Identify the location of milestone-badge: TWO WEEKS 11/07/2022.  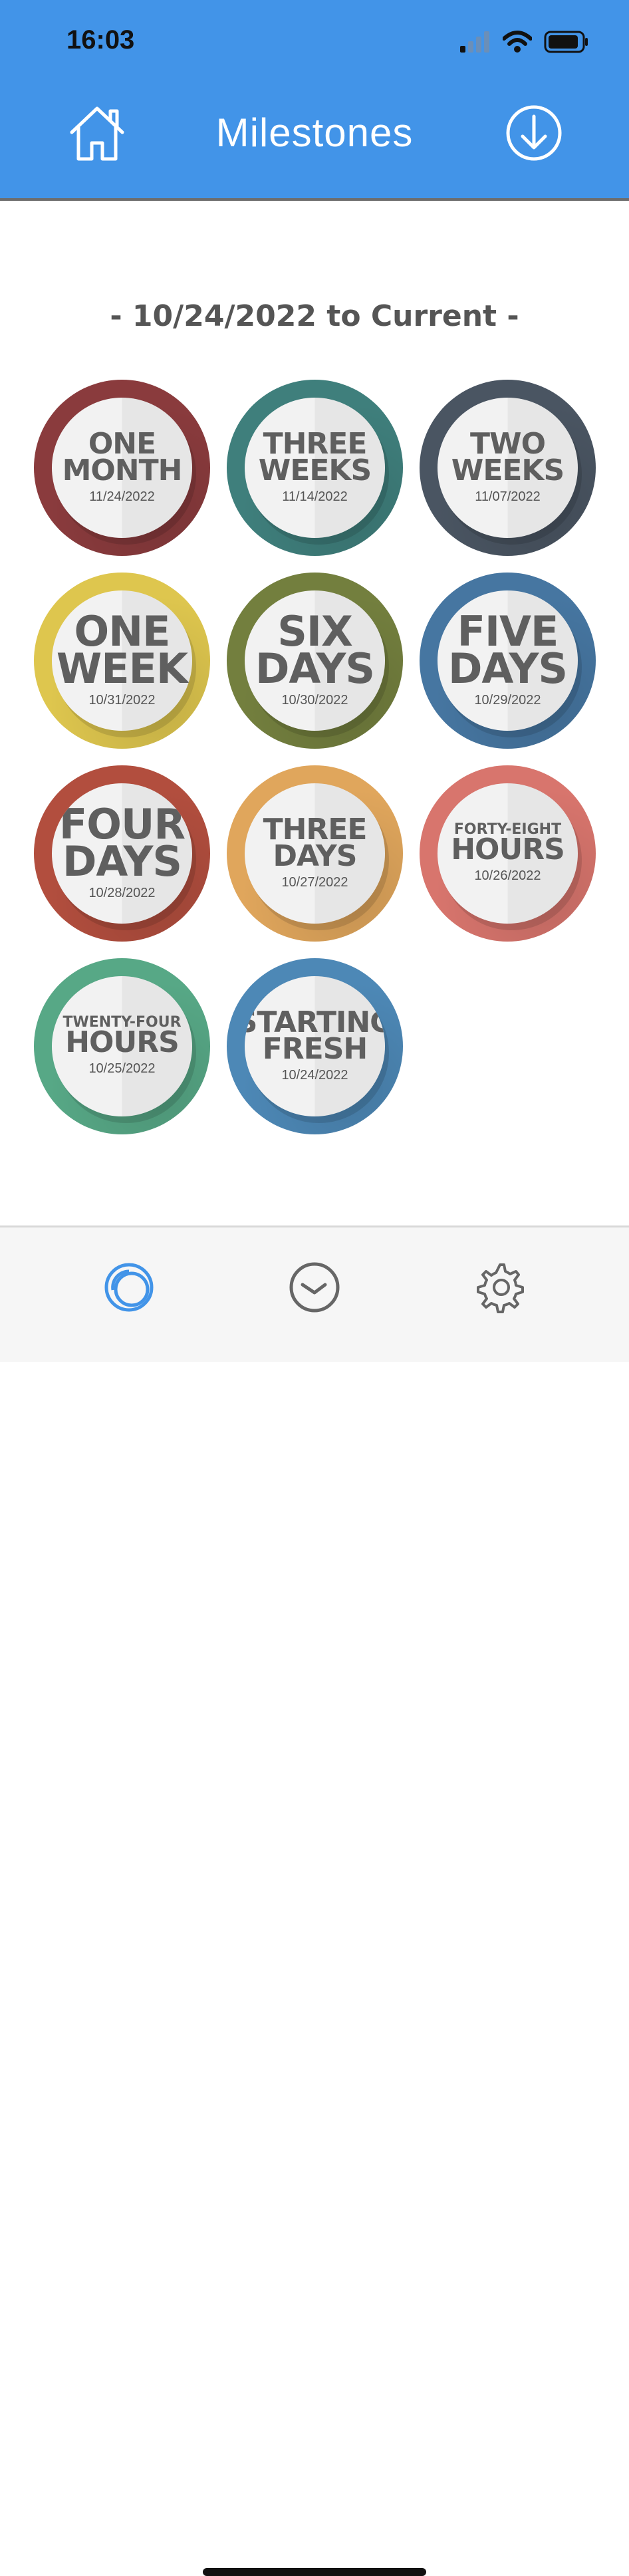
(508, 468).